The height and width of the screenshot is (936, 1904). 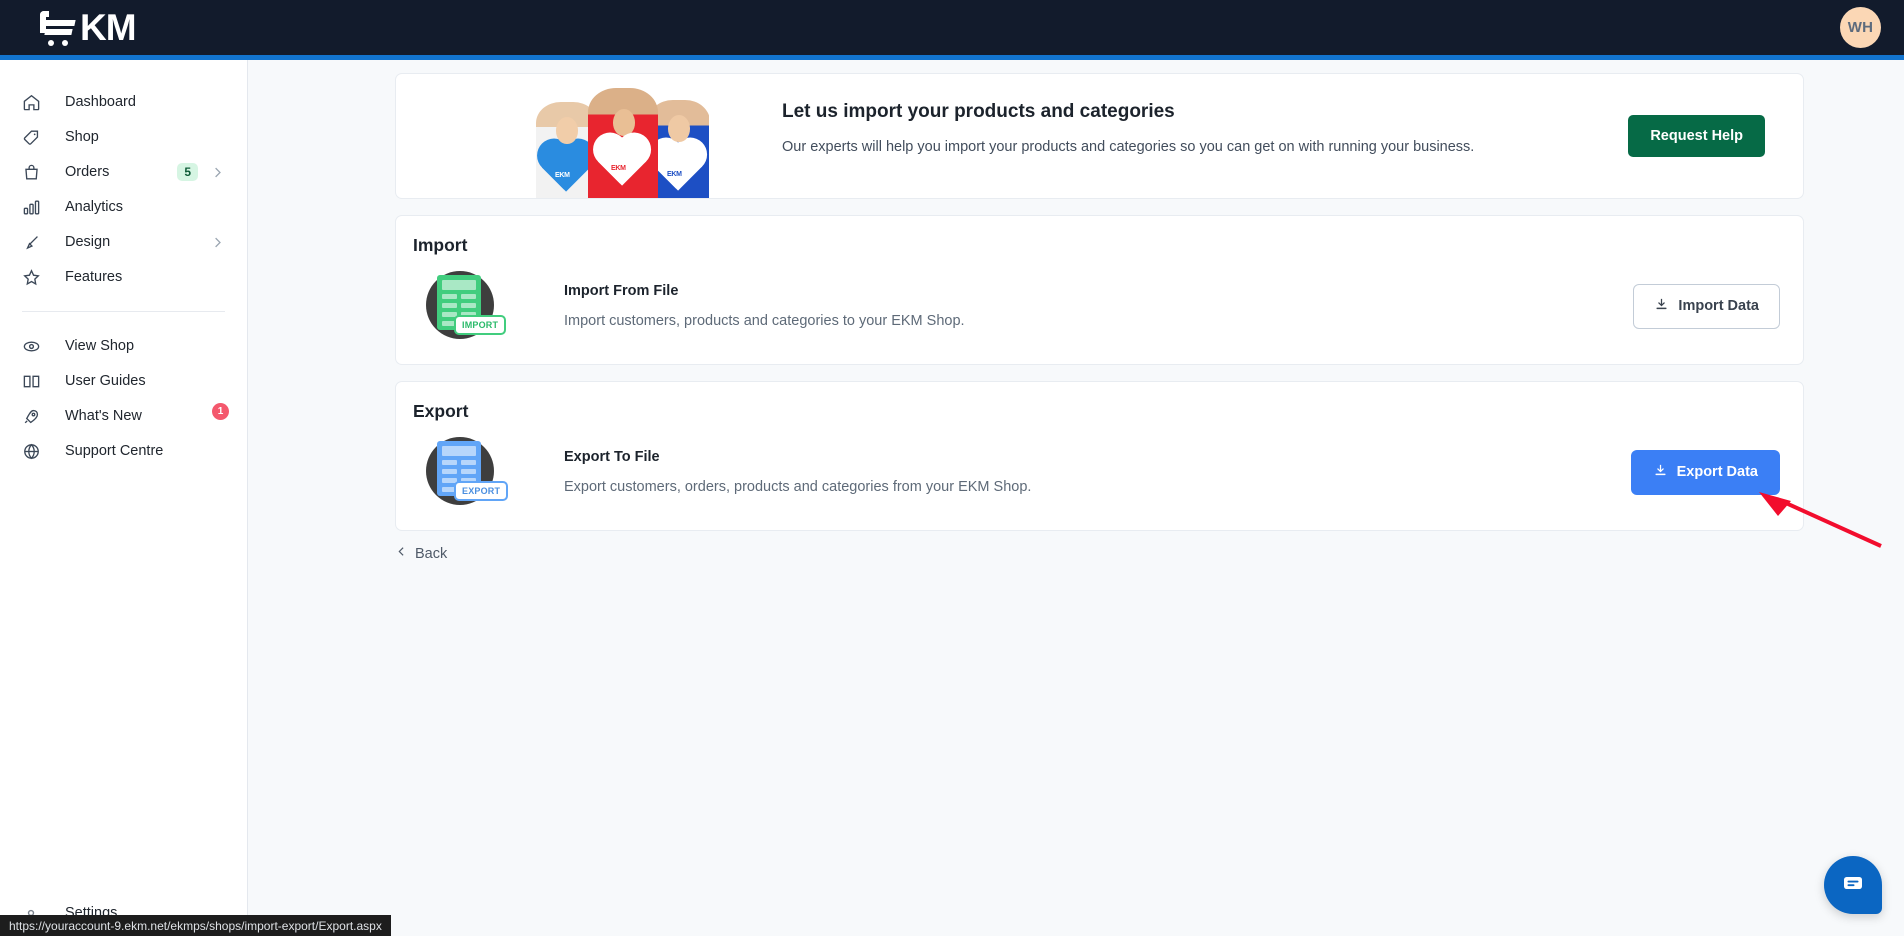 What do you see at coordinates (88, 242) in the screenshot?
I see `sidebar-item-label: Design` at bounding box center [88, 242].